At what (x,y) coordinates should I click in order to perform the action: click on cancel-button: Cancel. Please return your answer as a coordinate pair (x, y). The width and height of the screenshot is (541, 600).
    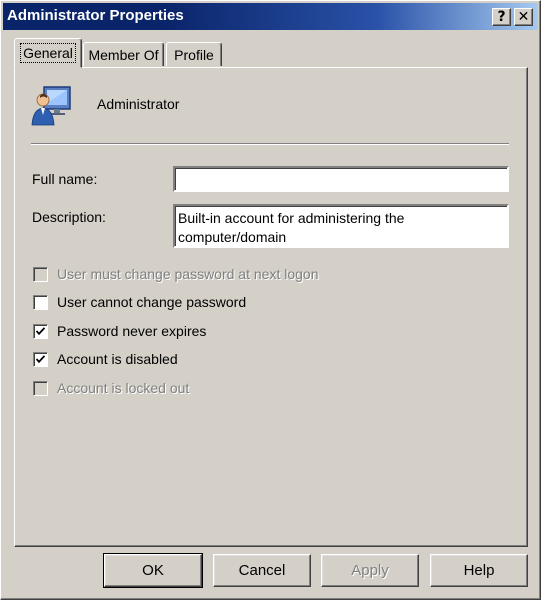
    Looking at the image, I should click on (262, 570).